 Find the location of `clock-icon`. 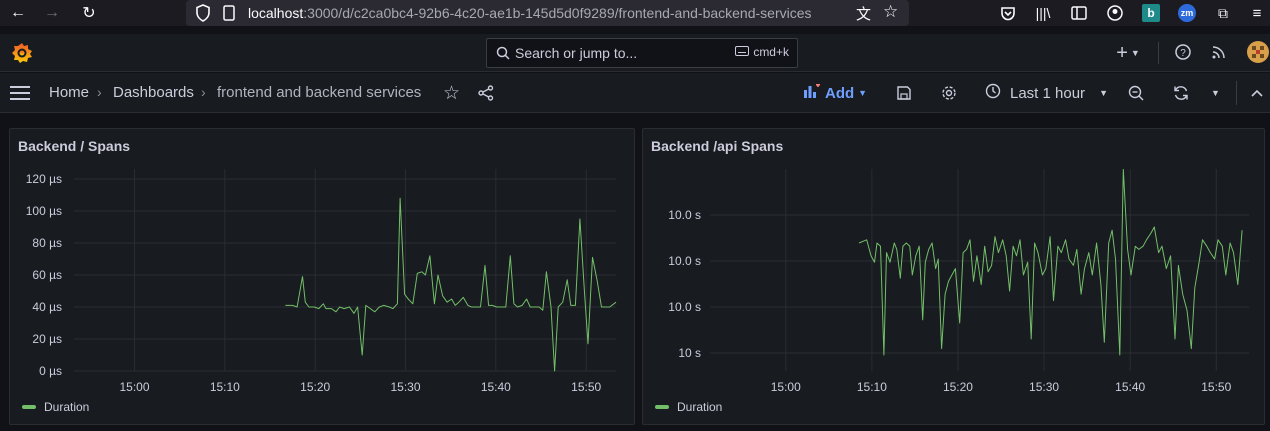

clock-icon is located at coordinates (993, 93).